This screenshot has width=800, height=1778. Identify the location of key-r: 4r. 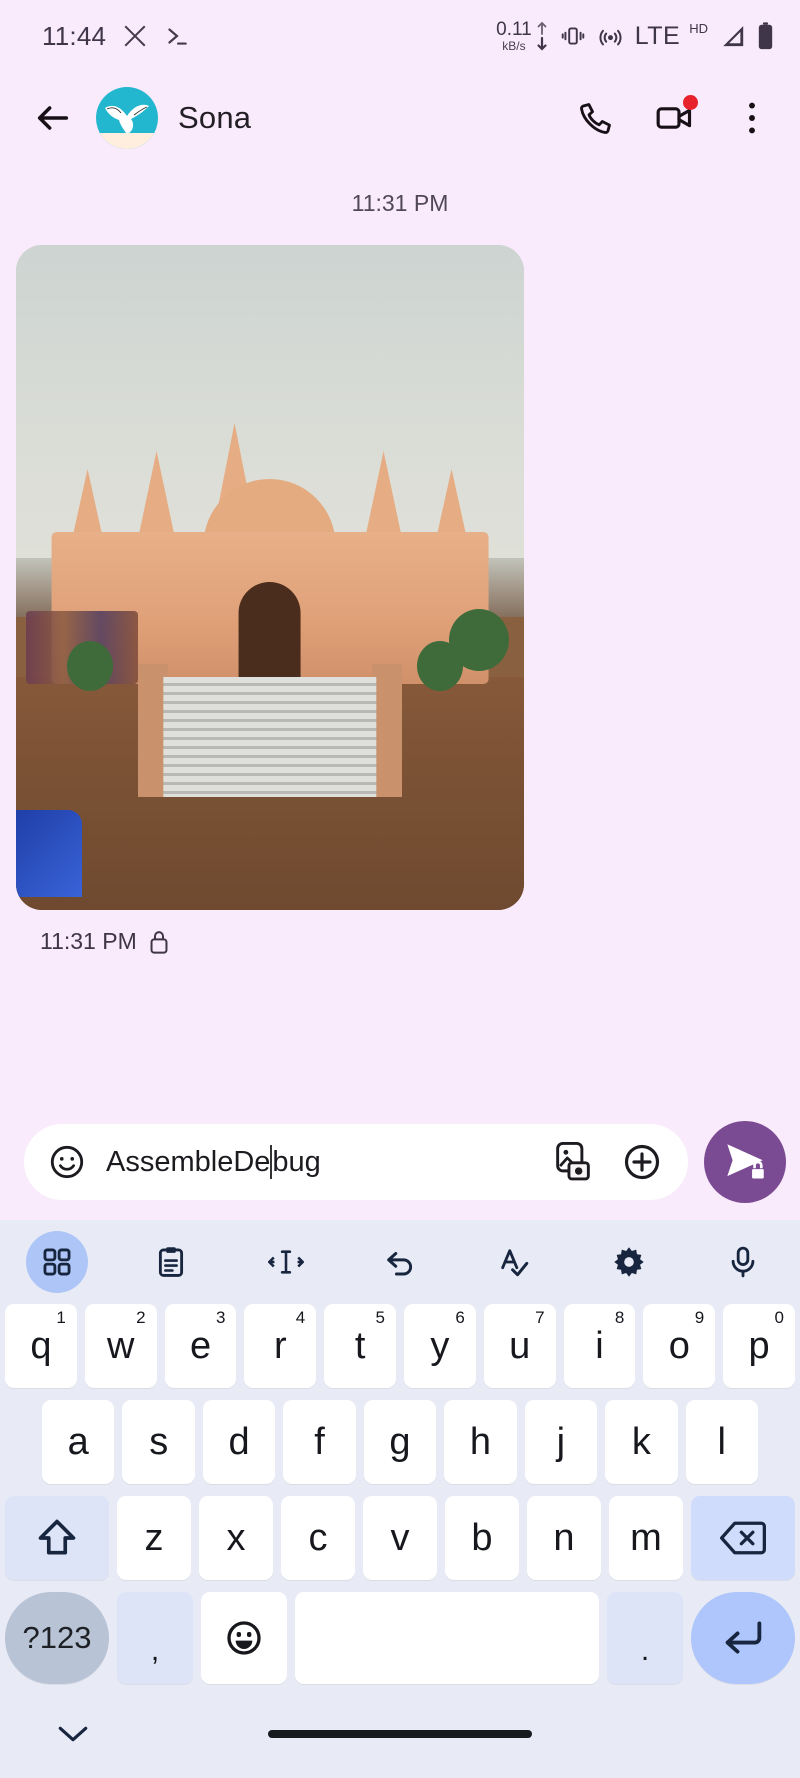
(280, 1346).